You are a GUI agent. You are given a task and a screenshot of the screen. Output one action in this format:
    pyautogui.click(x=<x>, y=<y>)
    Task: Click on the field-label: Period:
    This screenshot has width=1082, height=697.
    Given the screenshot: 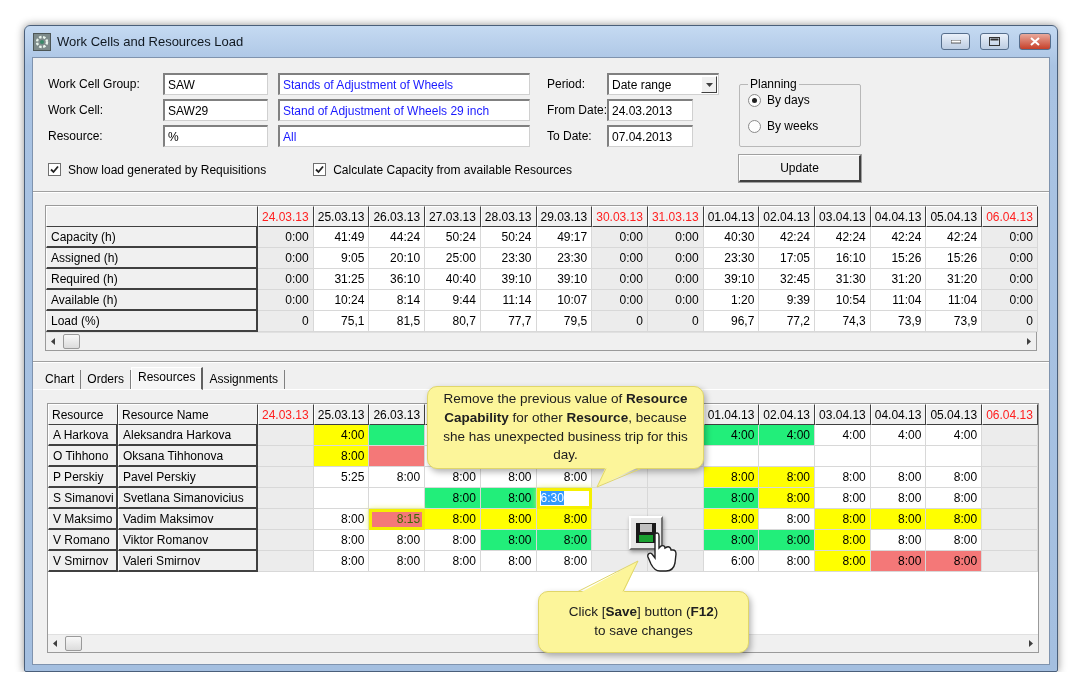 What is the action you would take?
    pyautogui.click(x=567, y=84)
    